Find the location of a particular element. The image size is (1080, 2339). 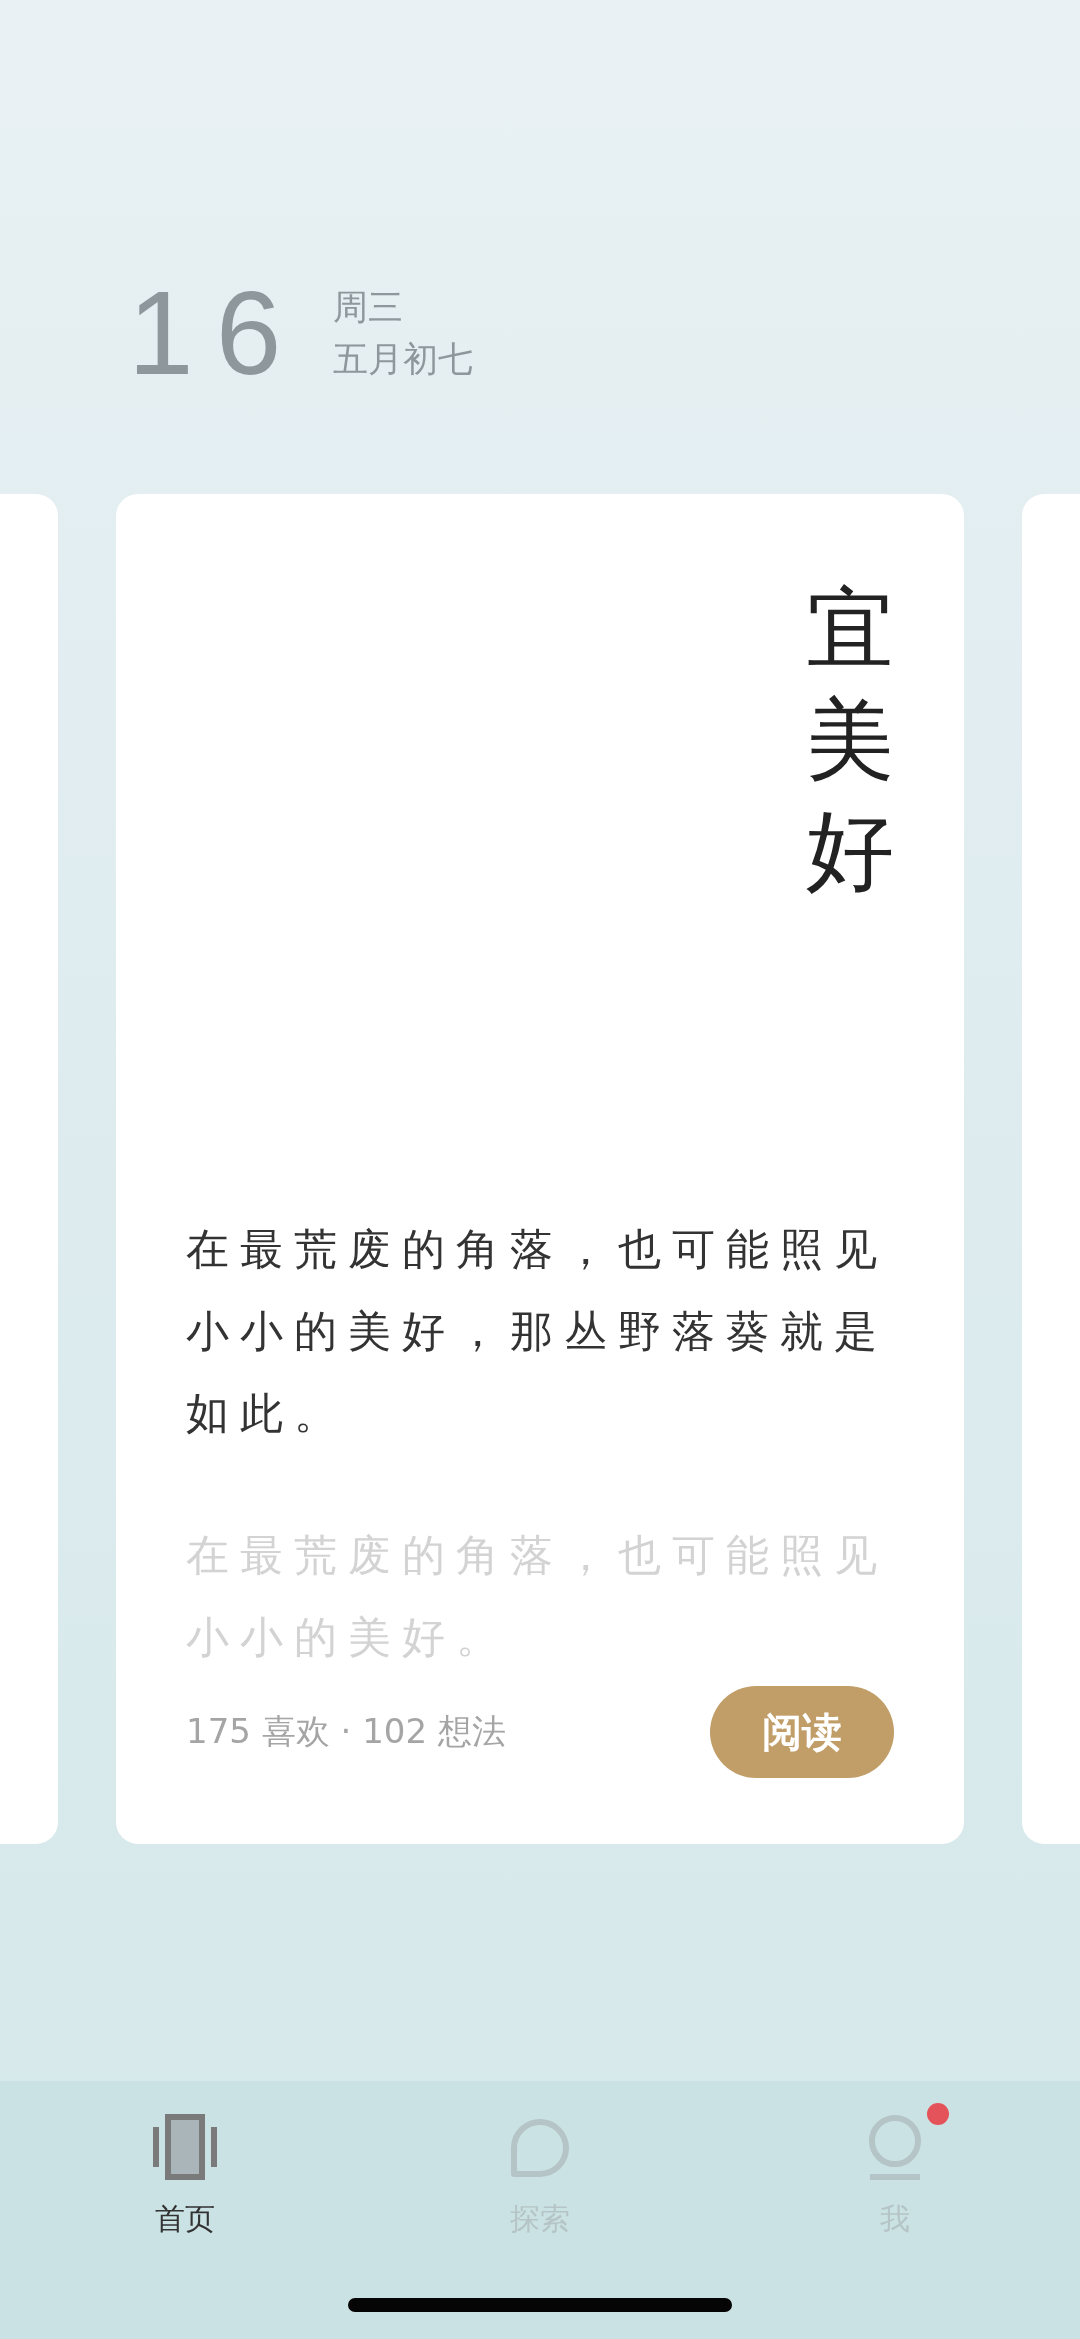

read-button: 阅读 is located at coordinates (802, 1732).